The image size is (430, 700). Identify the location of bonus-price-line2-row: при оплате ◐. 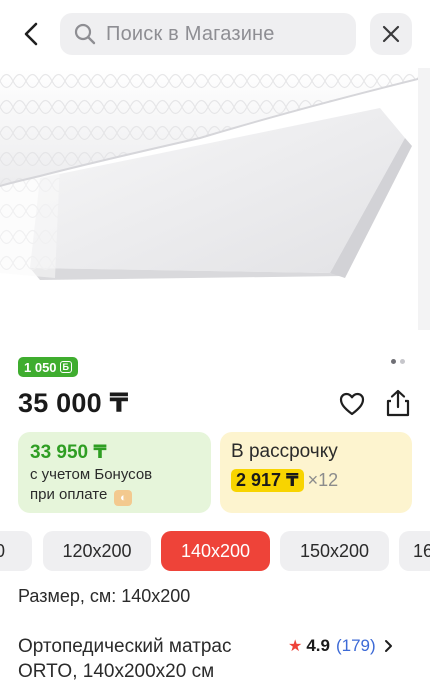
(114, 495).